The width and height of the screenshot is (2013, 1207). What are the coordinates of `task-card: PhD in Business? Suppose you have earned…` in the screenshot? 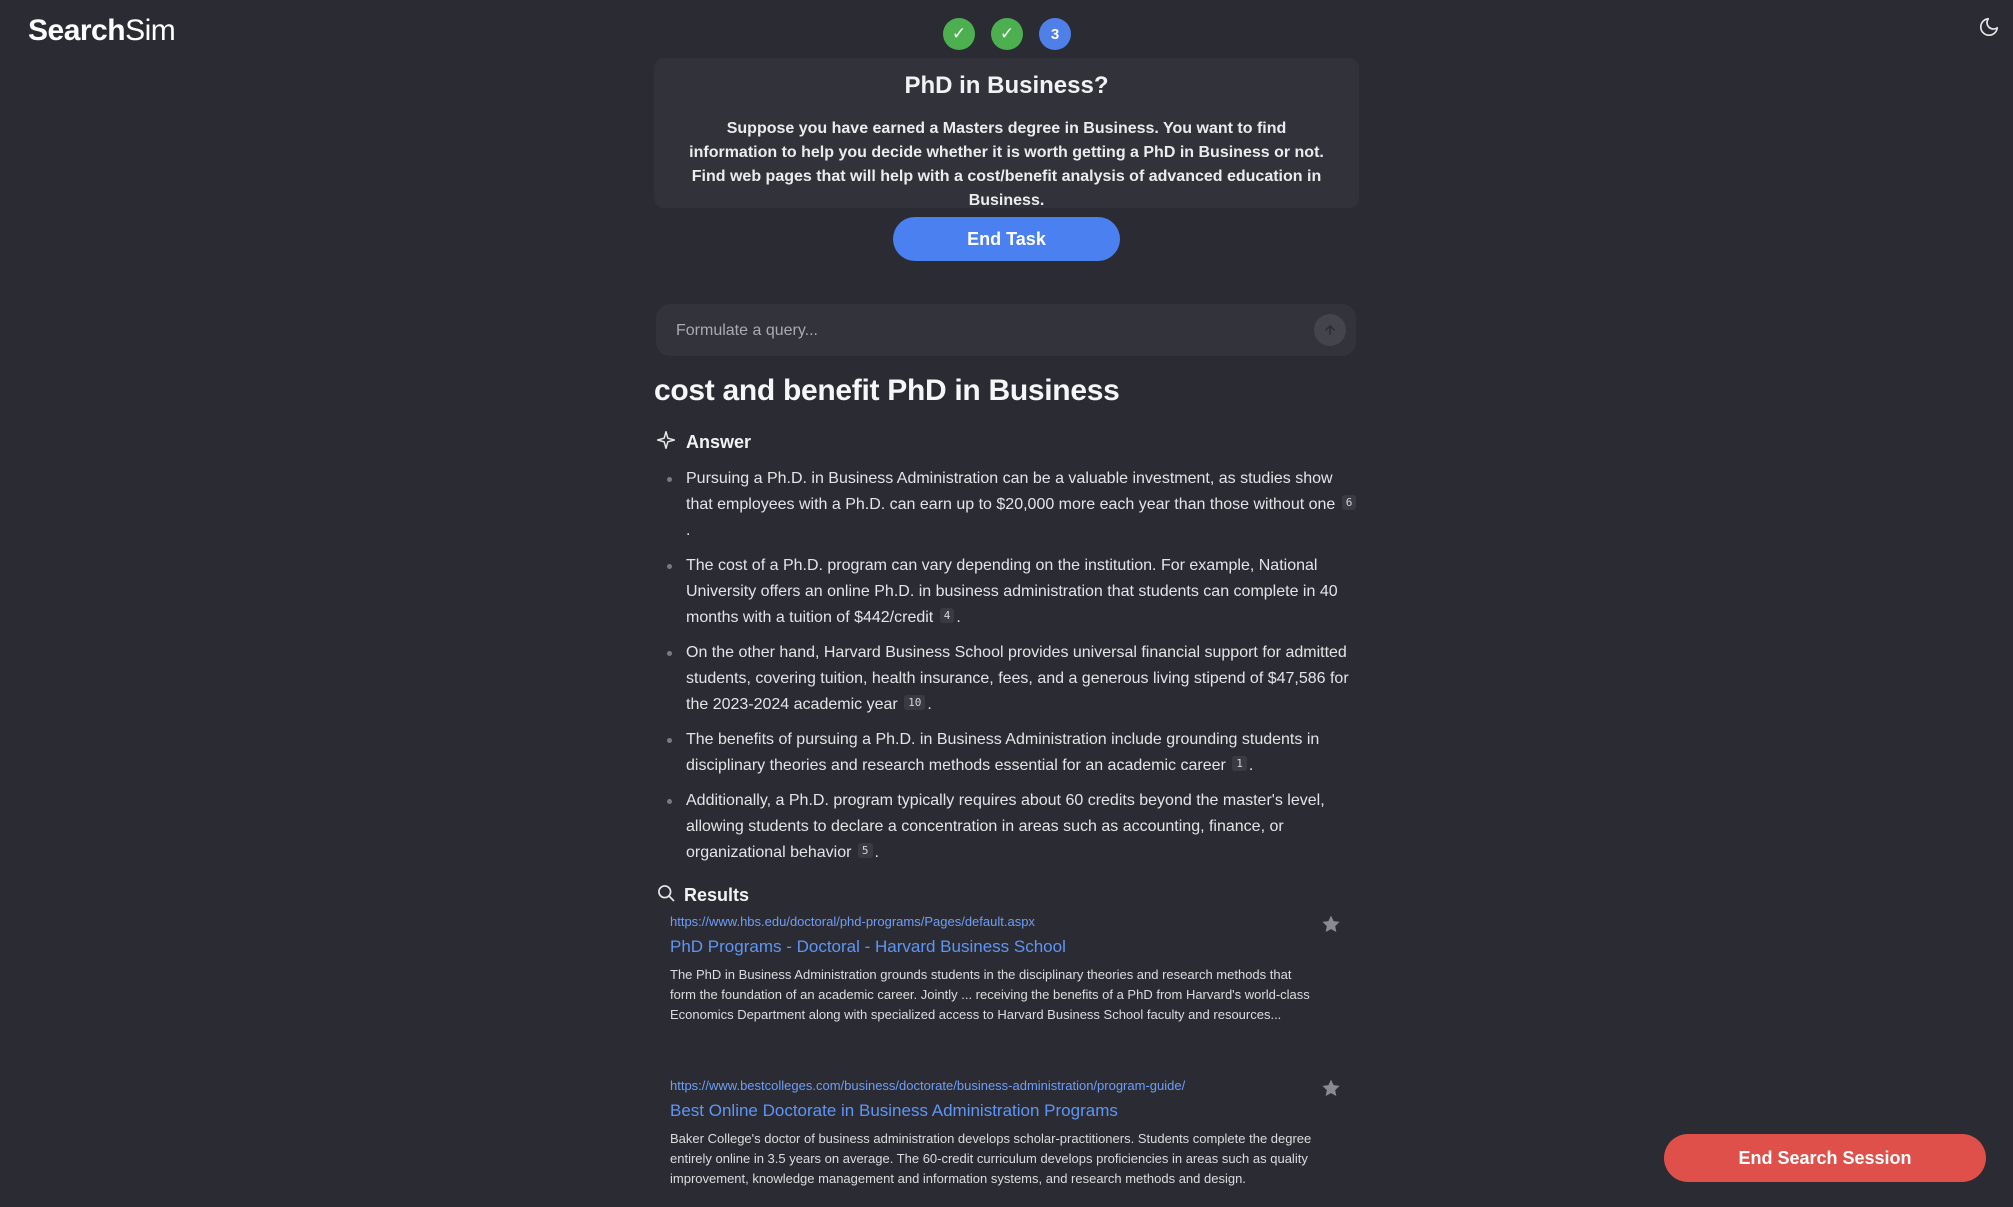 It's located at (1006, 133).